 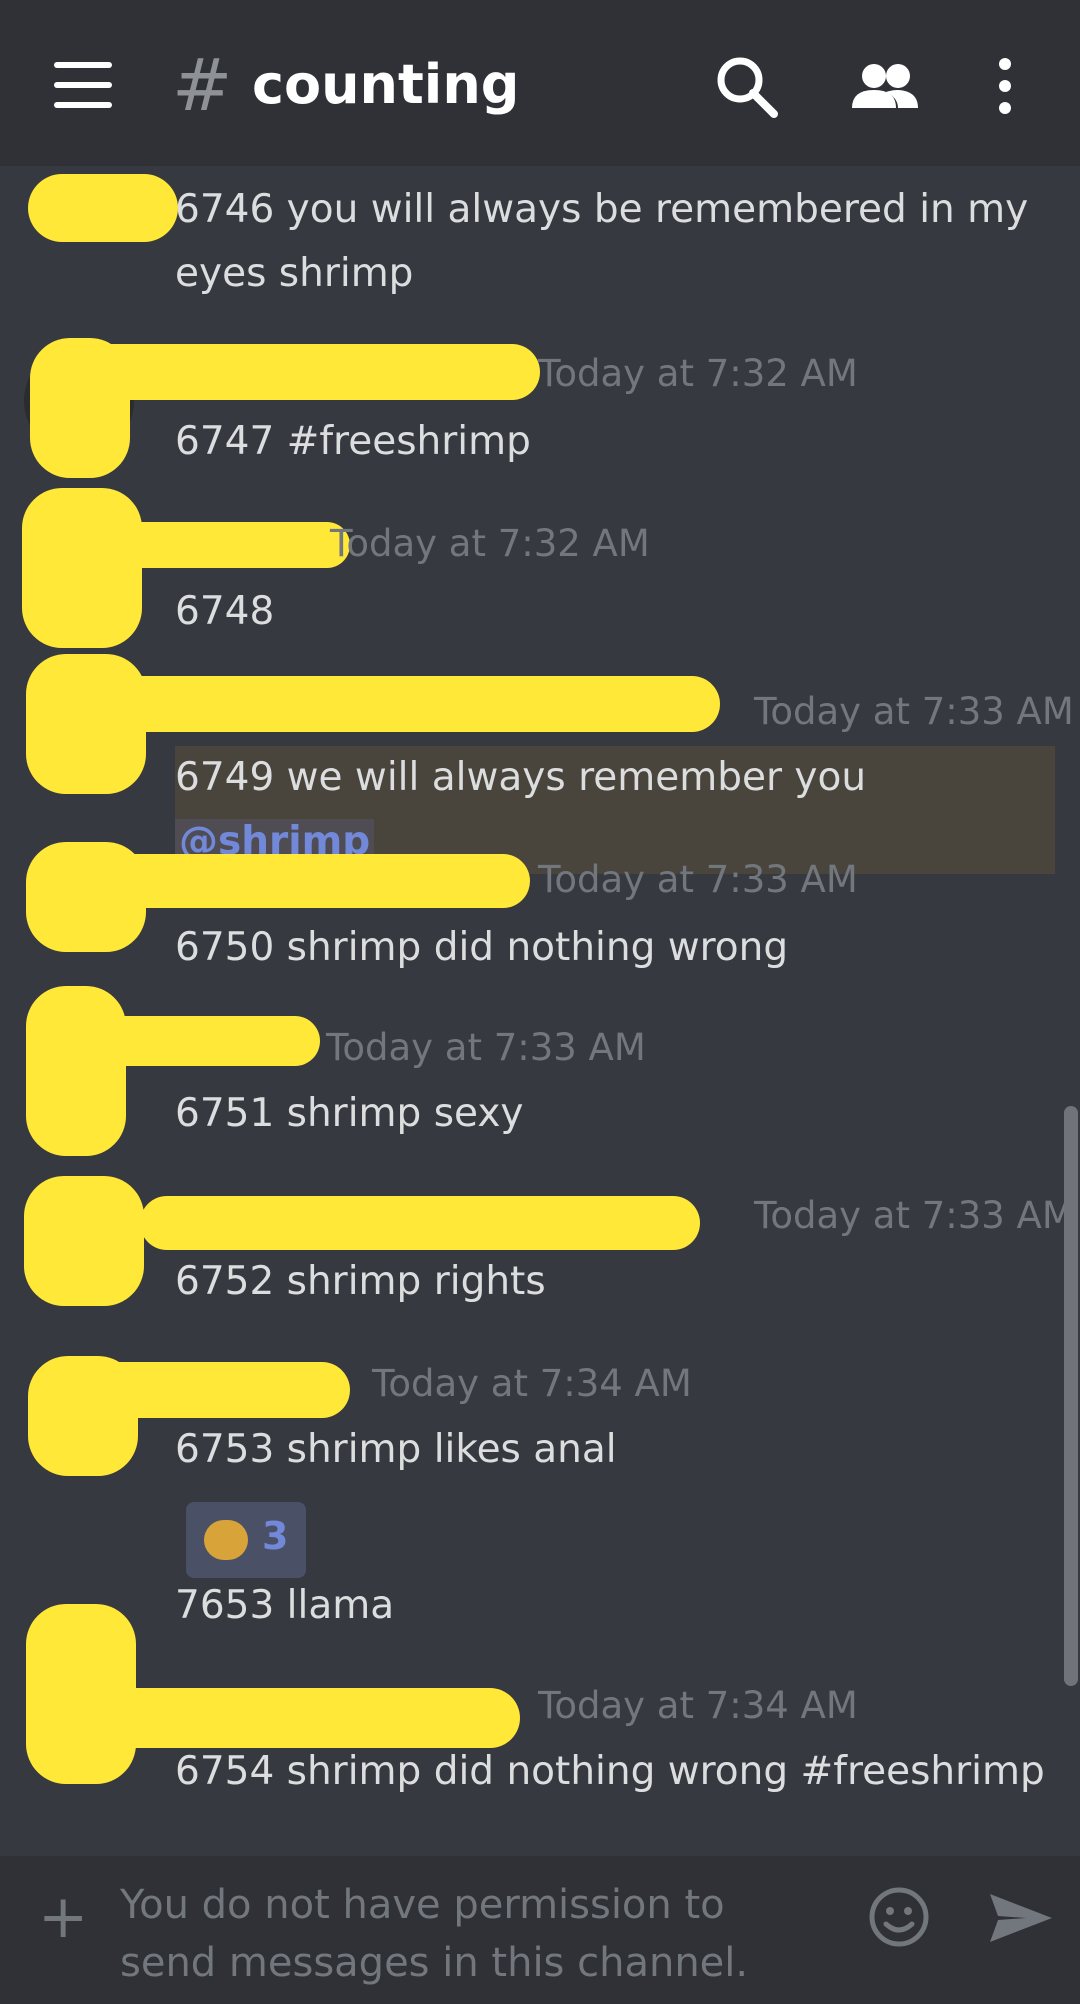 I want to click on scrollbar, so click(x=1071, y=1396).